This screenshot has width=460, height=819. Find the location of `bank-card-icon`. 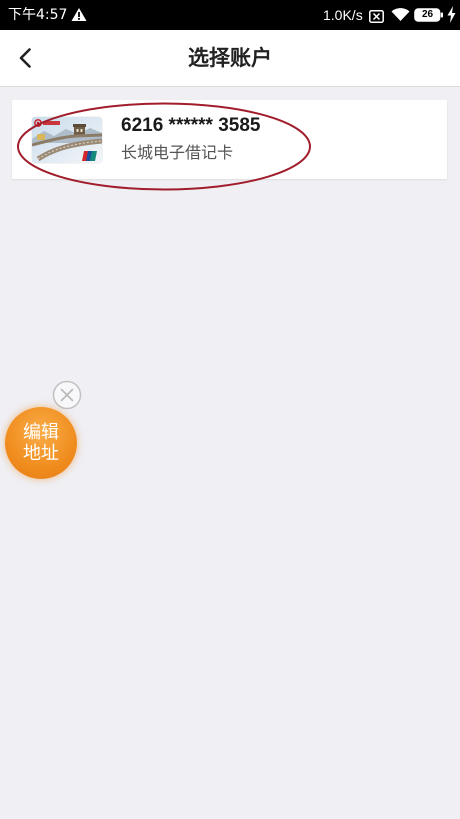

bank-card-icon is located at coordinates (67, 140).